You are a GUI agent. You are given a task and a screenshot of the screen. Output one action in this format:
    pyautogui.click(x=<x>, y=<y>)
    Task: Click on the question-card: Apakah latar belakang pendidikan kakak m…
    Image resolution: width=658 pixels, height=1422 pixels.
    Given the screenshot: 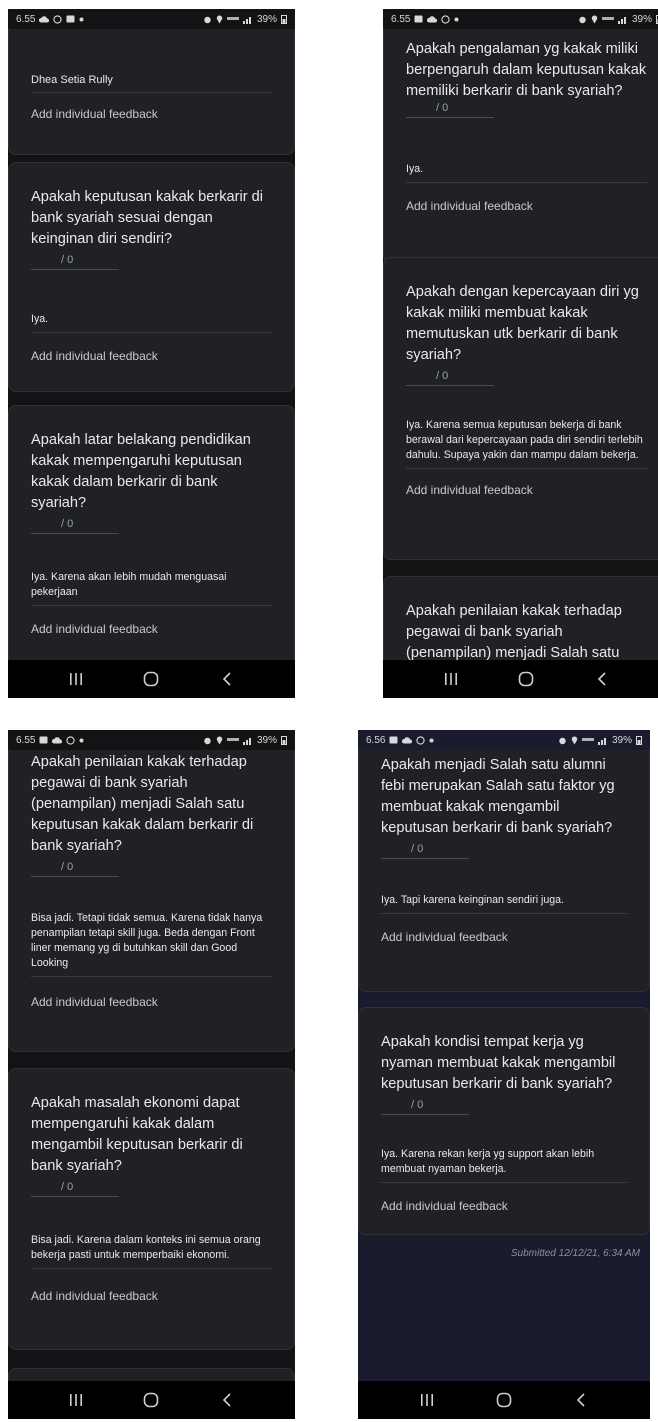 What is the action you would take?
    pyautogui.click(x=151, y=532)
    